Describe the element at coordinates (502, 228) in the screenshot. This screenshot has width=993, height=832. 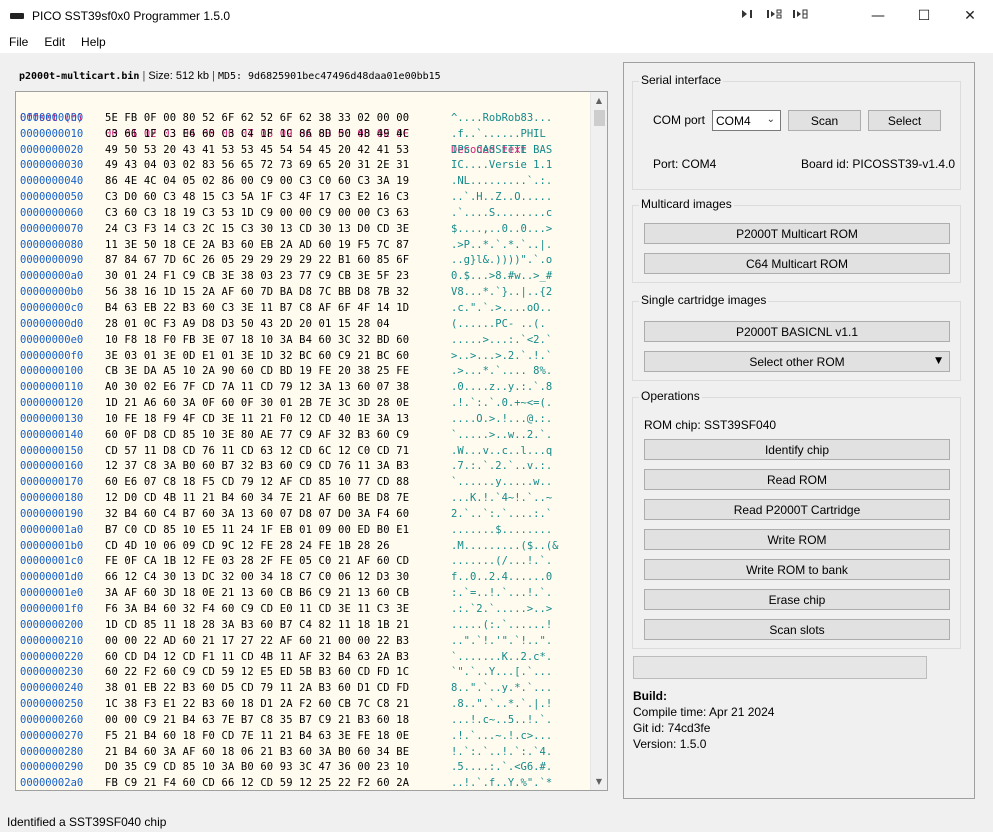
I see `hex-decoded: $....,..0..0...>` at that location.